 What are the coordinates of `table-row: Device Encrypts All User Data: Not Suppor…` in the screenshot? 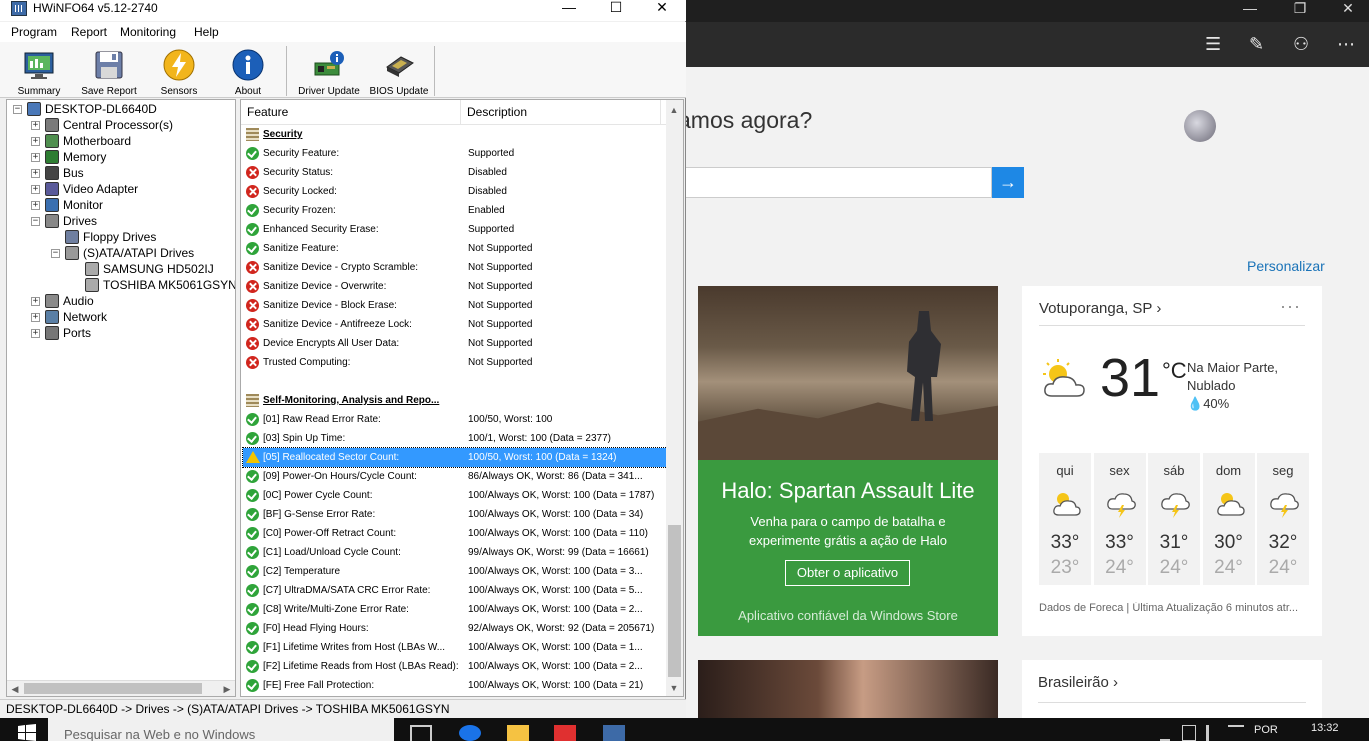 It's located at (455, 343).